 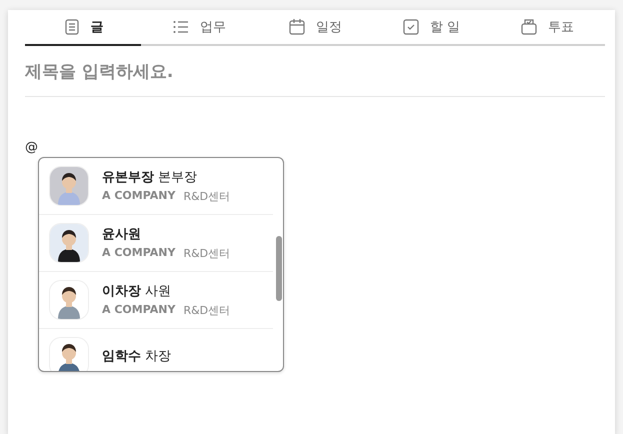 I want to click on member-name: 유본부장 본부장, so click(x=150, y=177).